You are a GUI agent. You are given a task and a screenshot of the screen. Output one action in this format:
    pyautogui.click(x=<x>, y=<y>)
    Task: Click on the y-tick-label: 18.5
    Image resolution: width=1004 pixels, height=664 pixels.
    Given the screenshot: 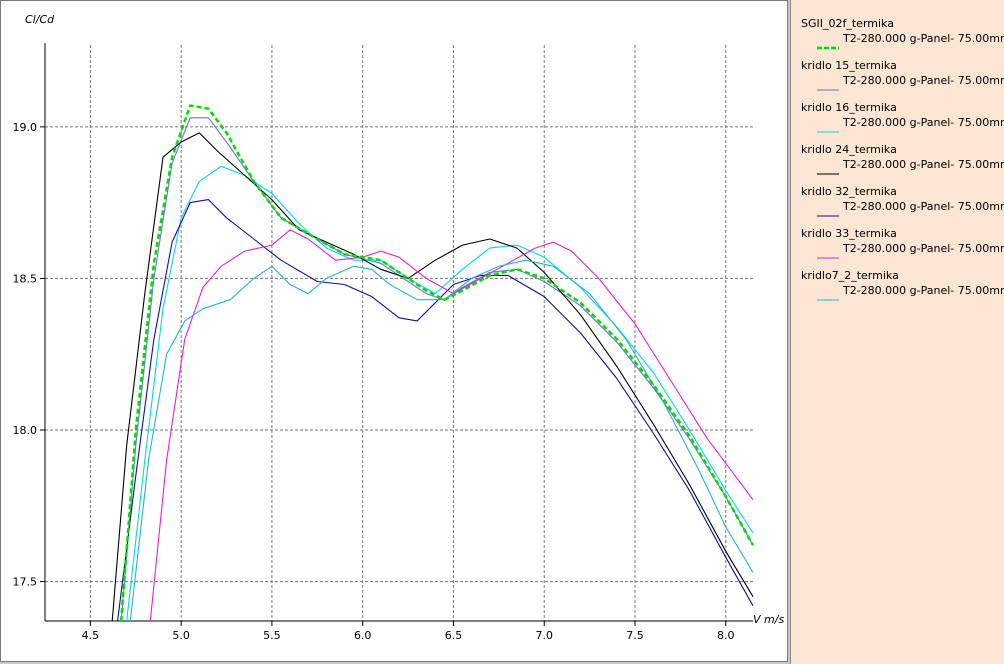 What is the action you would take?
    pyautogui.click(x=25, y=278)
    